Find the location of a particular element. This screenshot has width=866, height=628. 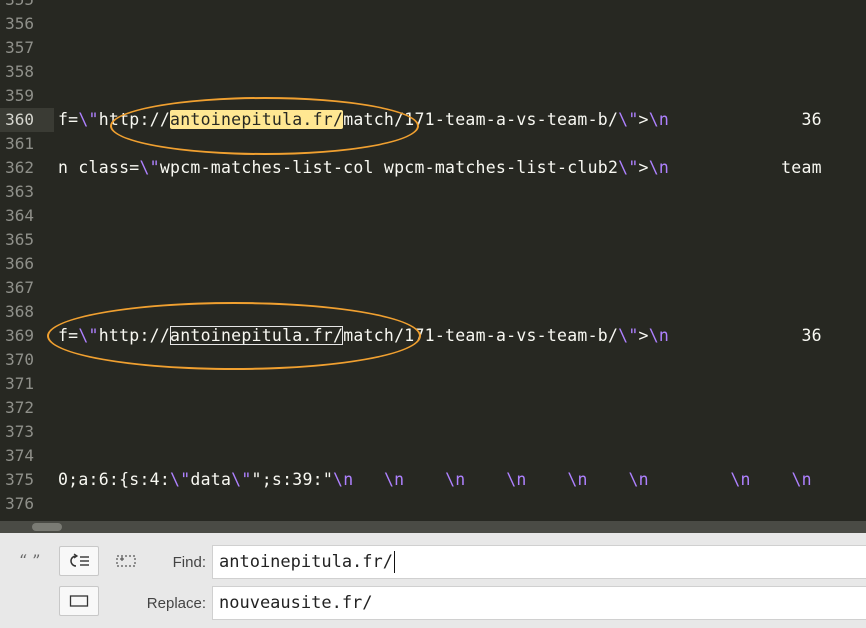

line-number: 371 is located at coordinates (19, 383).